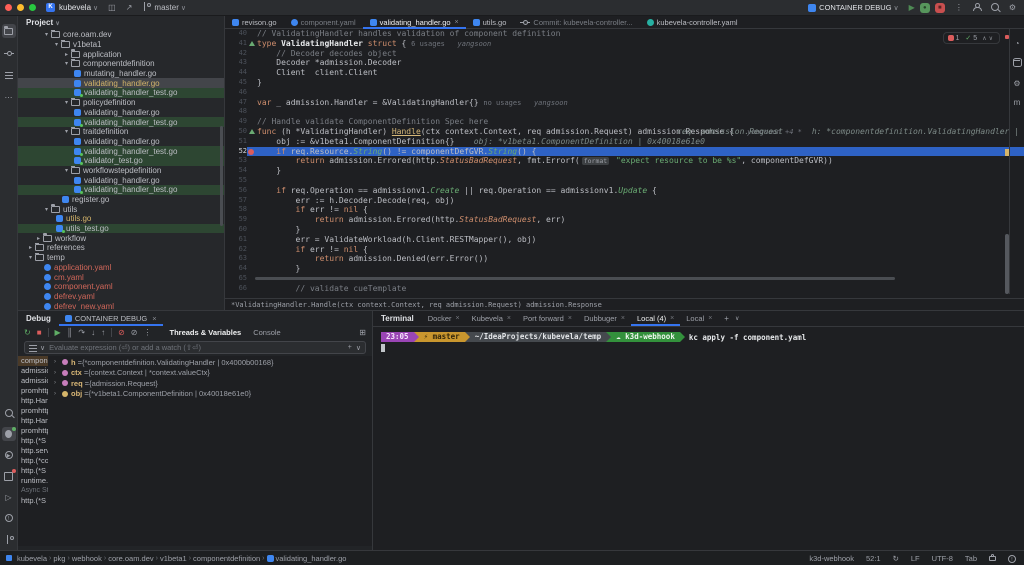  I want to click on more-icon: ⋮, so click(147, 332).